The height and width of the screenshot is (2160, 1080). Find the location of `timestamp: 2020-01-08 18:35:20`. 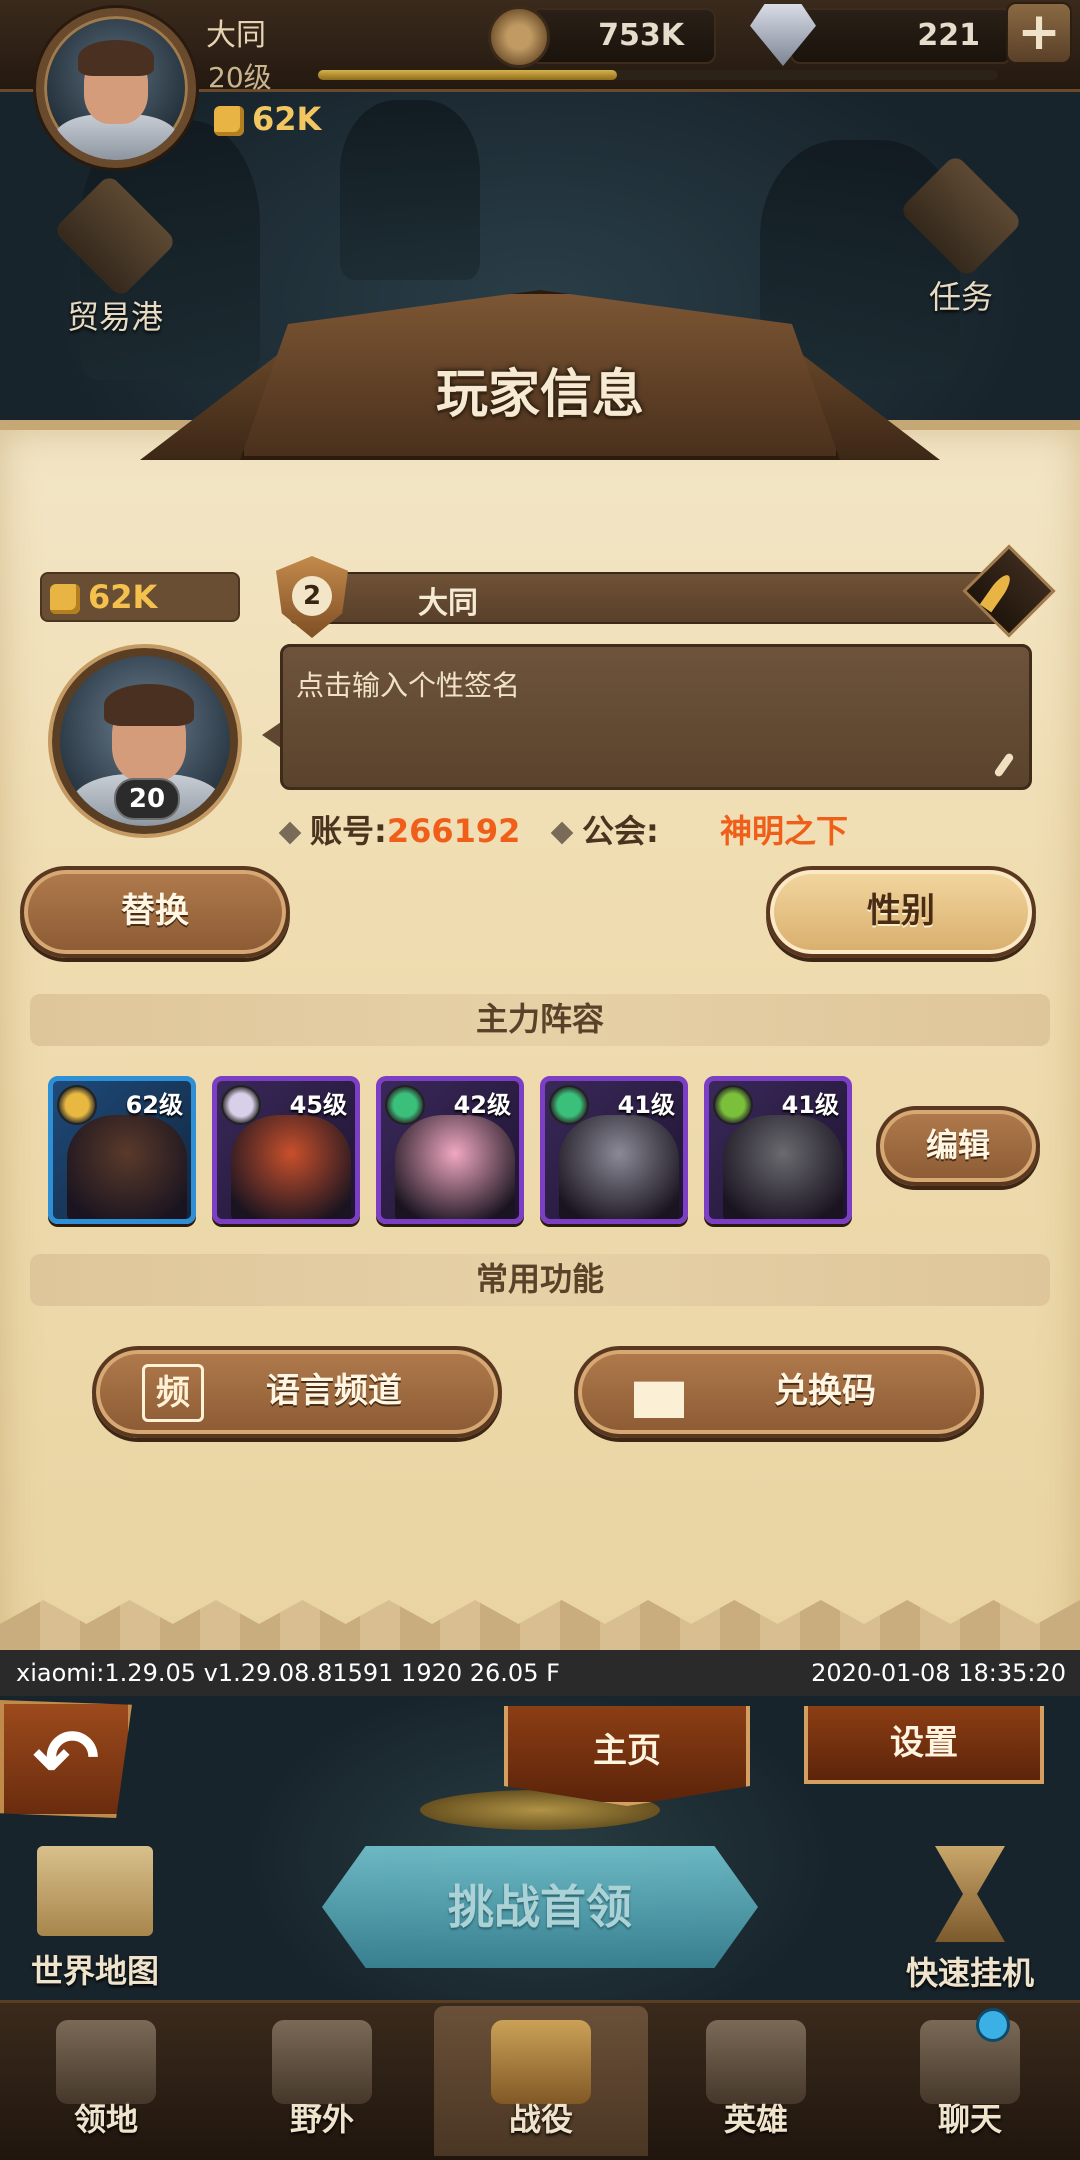

timestamp: 2020-01-08 18:35:20 is located at coordinates (938, 1673).